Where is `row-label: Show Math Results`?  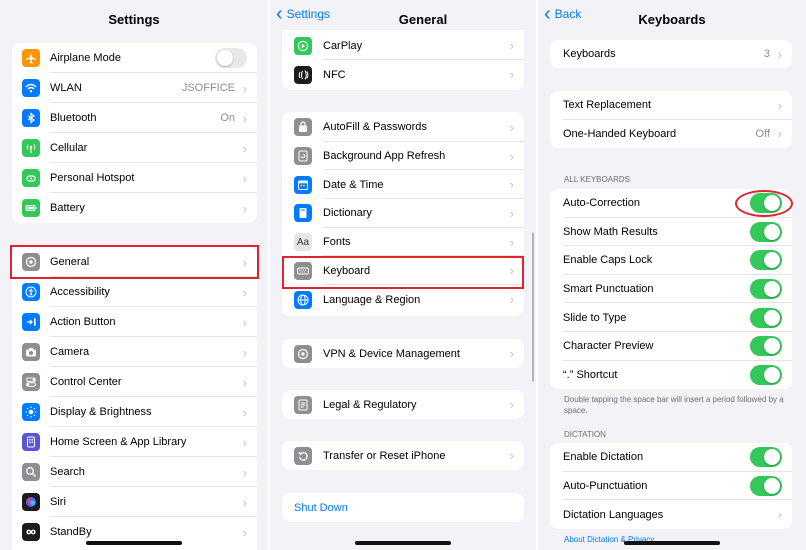 row-label: Show Math Results is located at coordinates (610, 231).